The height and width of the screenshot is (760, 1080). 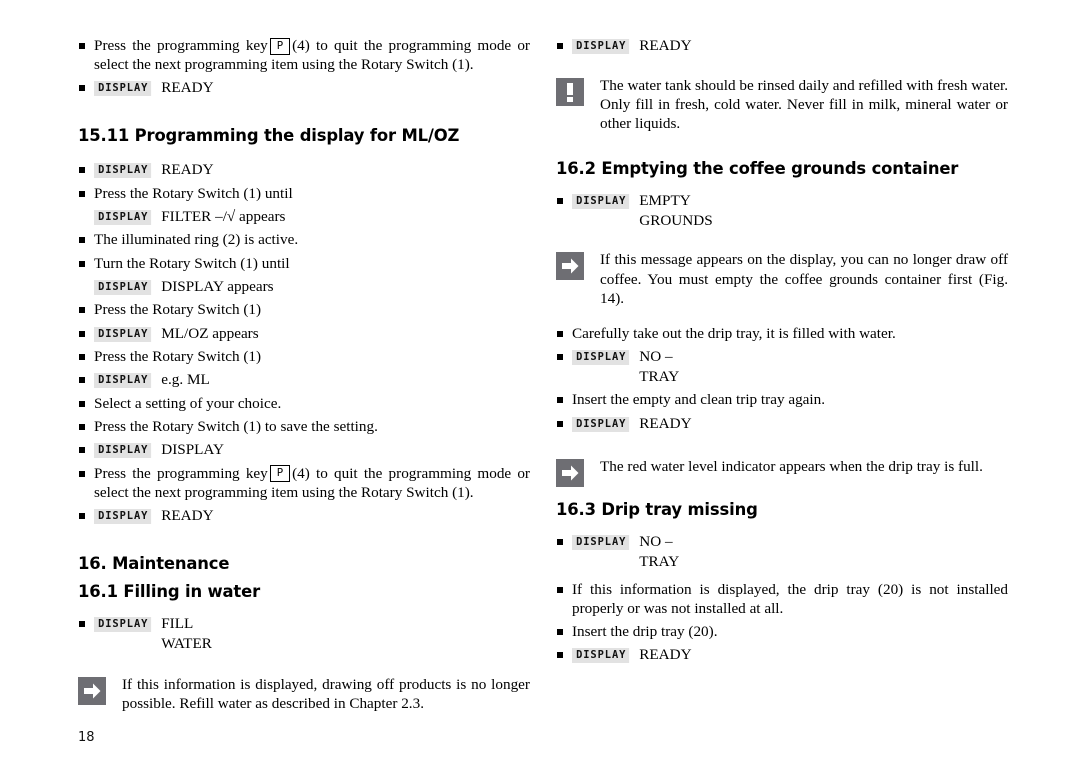 What do you see at coordinates (169, 591) in the screenshot?
I see `page-heading-16-1: 16.1 Filling in water` at bounding box center [169, 591].